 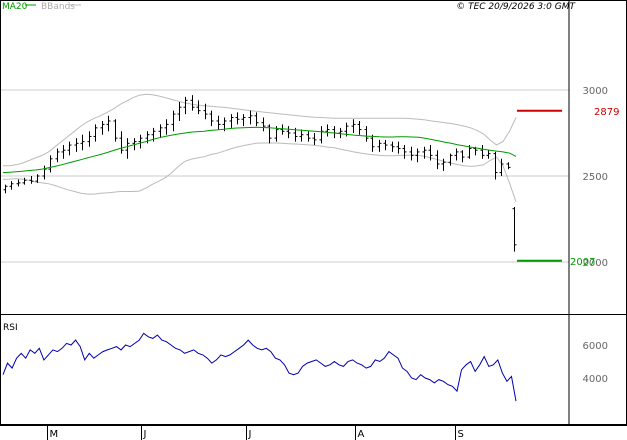 I want to click on rsi-line, so click(x=259, y=367).